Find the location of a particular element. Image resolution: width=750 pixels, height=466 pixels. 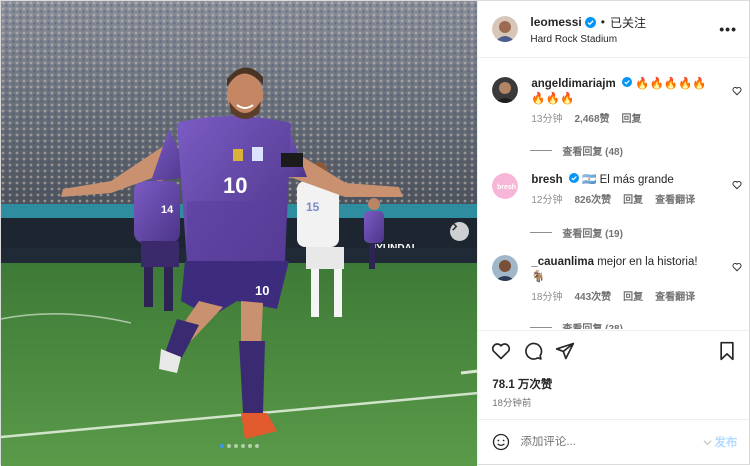

comment-composer: 发布 is located at coordinates (614, 441).